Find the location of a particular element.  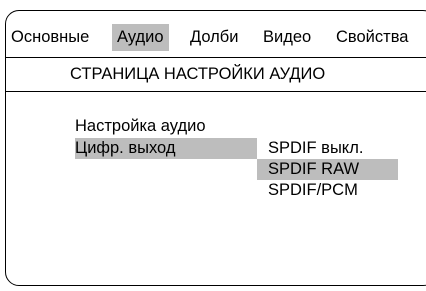

tab-video: Видео is located at coordinates (287, 37).